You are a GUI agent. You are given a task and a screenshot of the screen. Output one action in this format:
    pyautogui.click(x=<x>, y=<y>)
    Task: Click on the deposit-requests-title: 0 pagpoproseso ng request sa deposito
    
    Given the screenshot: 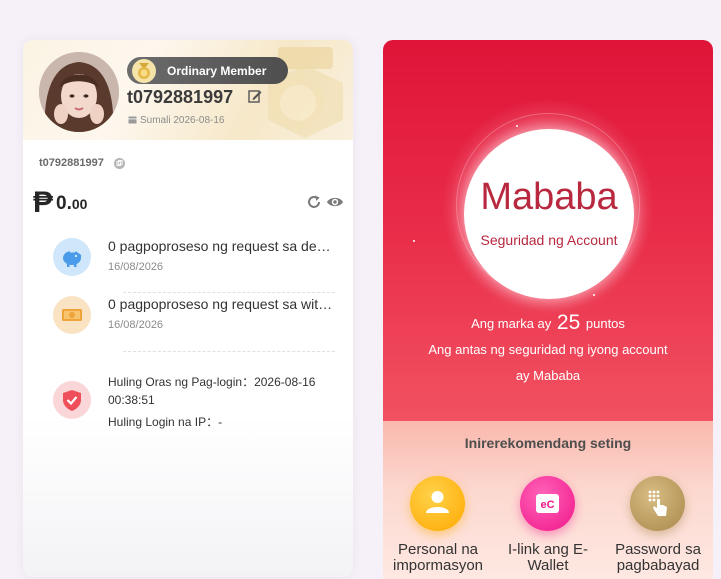 What is the action you would take?
    pyautogui.click(x=220, y=246)
    